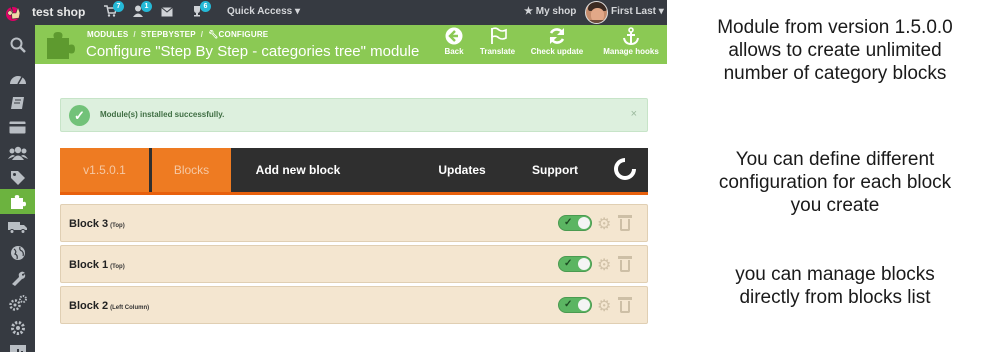 The image size is (1000, 352). What do you see at coordinates (550, 11) in the screenshot?
I see `my-shop-link: ★ My shop` at bounding box center [550, 11].